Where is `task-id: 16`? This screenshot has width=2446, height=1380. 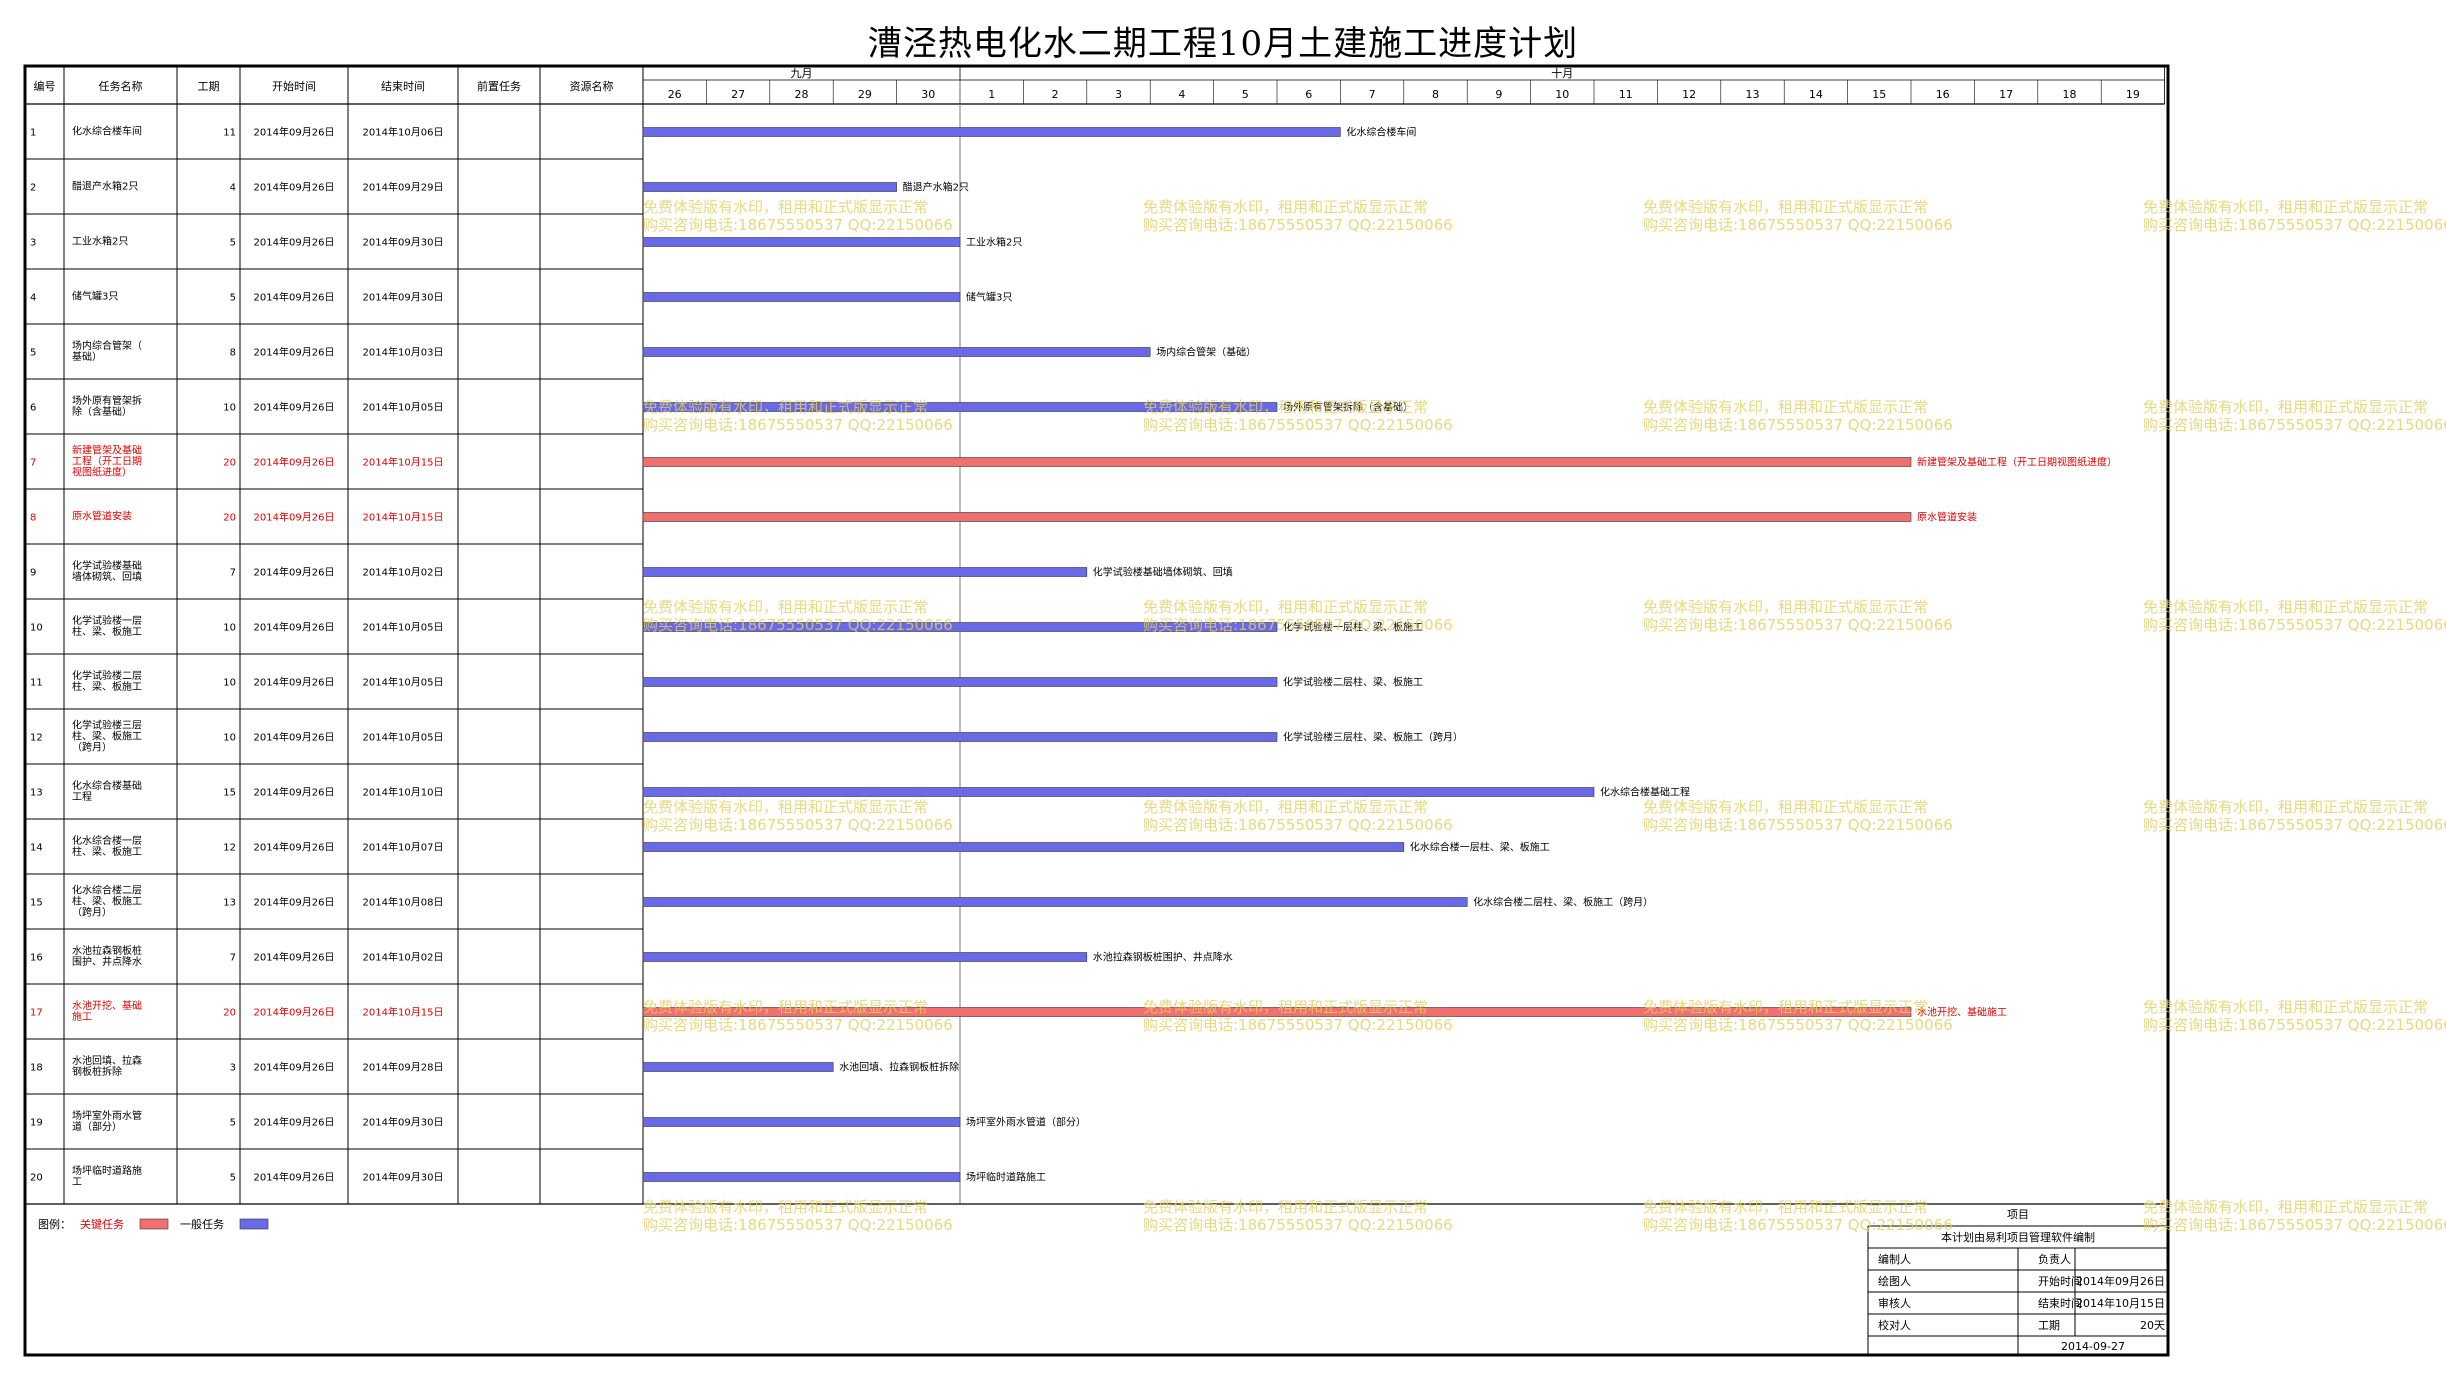
task-id: 16 is located at coordinates (36, 958).